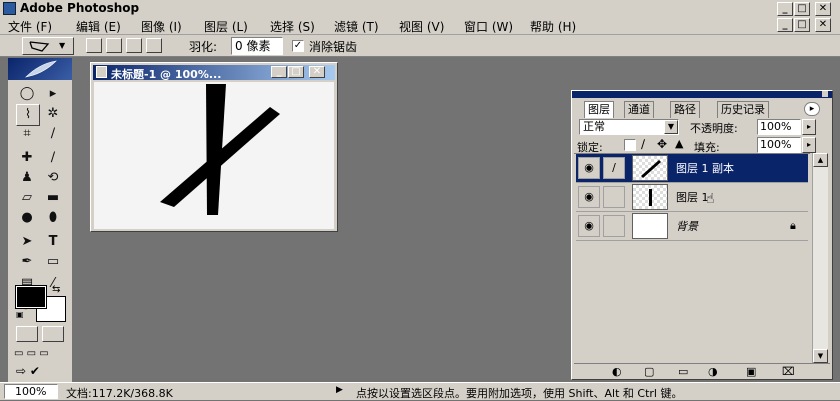  I want to click on eraser-tool-icon: ▱, so click(27, 198).